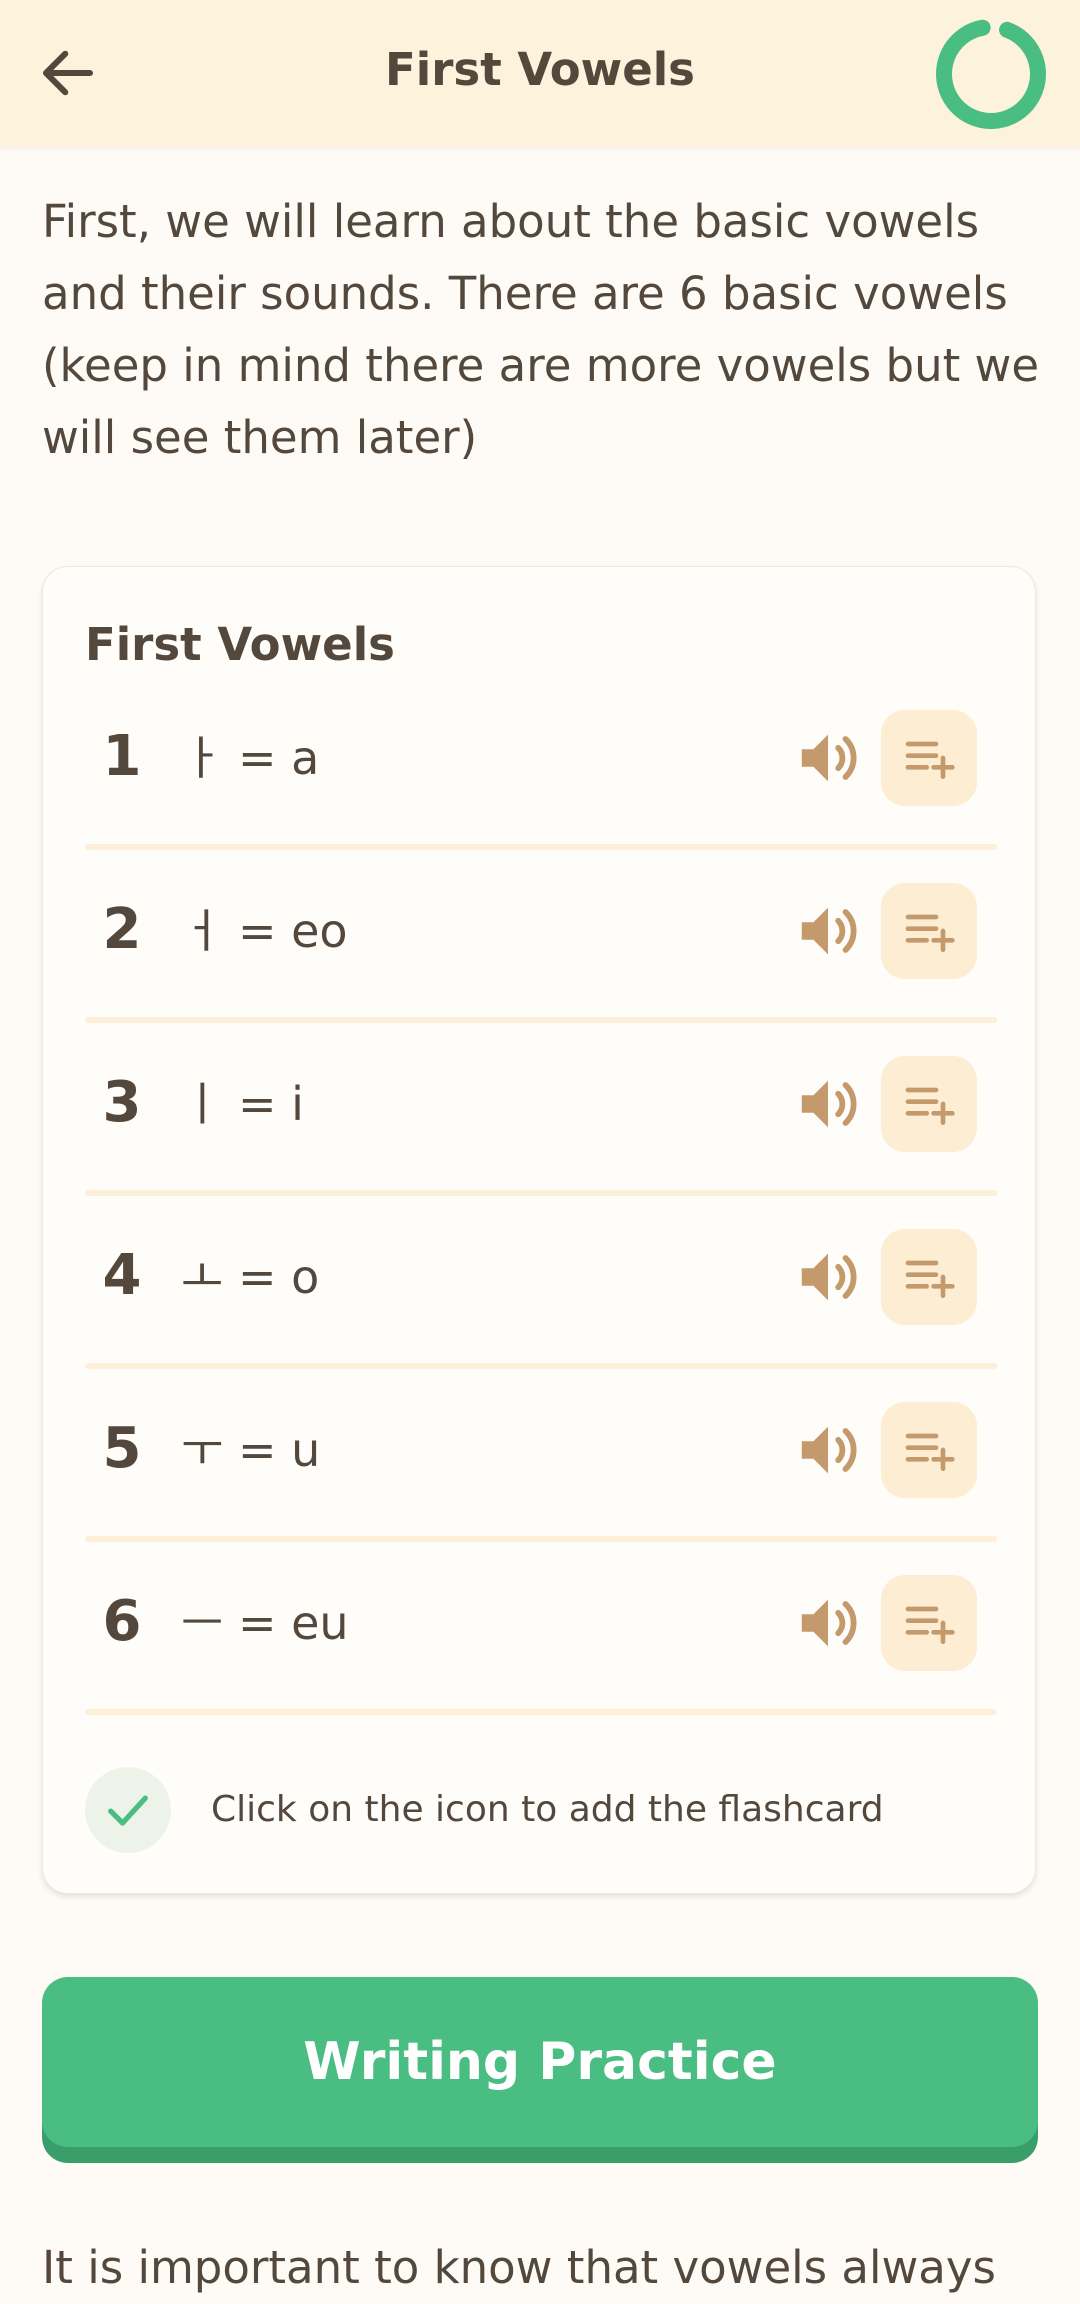  I want to click on row-divider, so click(541, 1712).